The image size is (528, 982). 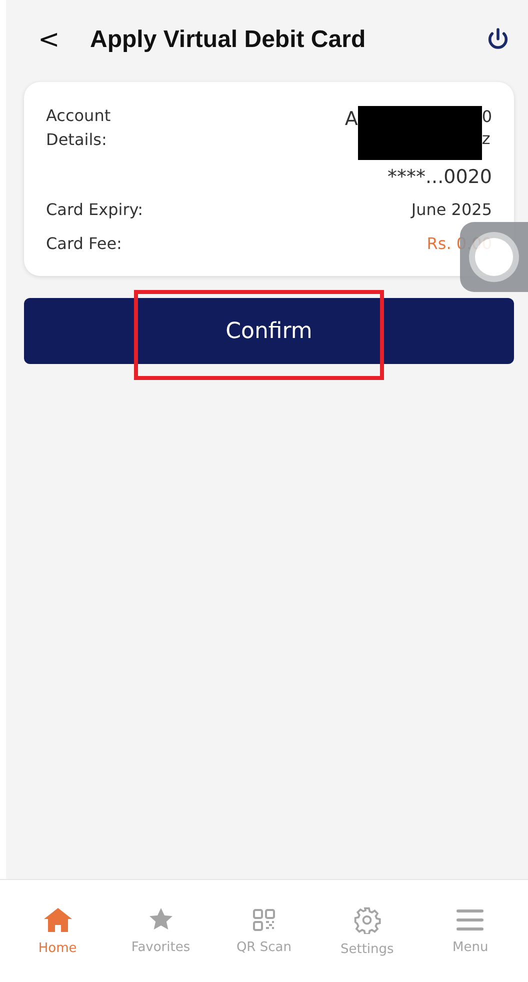 What do you see at coordinates (161, 919) in the screenshot?
I see `star-icon` at bounding box center [161, 919].